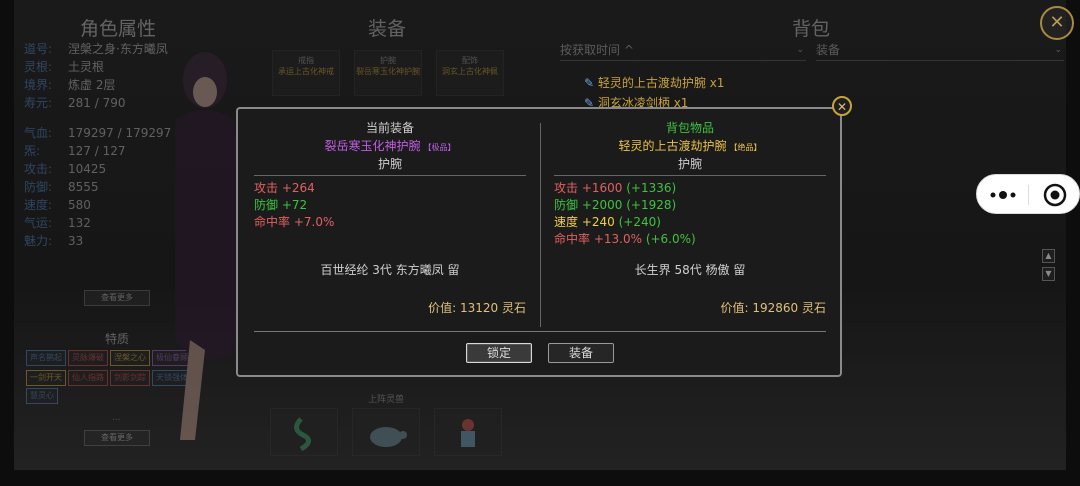 The height and width of the screenshot is (486, 1080). Describe the element at coordinates (74, 102) in the screenshot. I see `attribute-row: 寿元: 281 / 790` at that location.